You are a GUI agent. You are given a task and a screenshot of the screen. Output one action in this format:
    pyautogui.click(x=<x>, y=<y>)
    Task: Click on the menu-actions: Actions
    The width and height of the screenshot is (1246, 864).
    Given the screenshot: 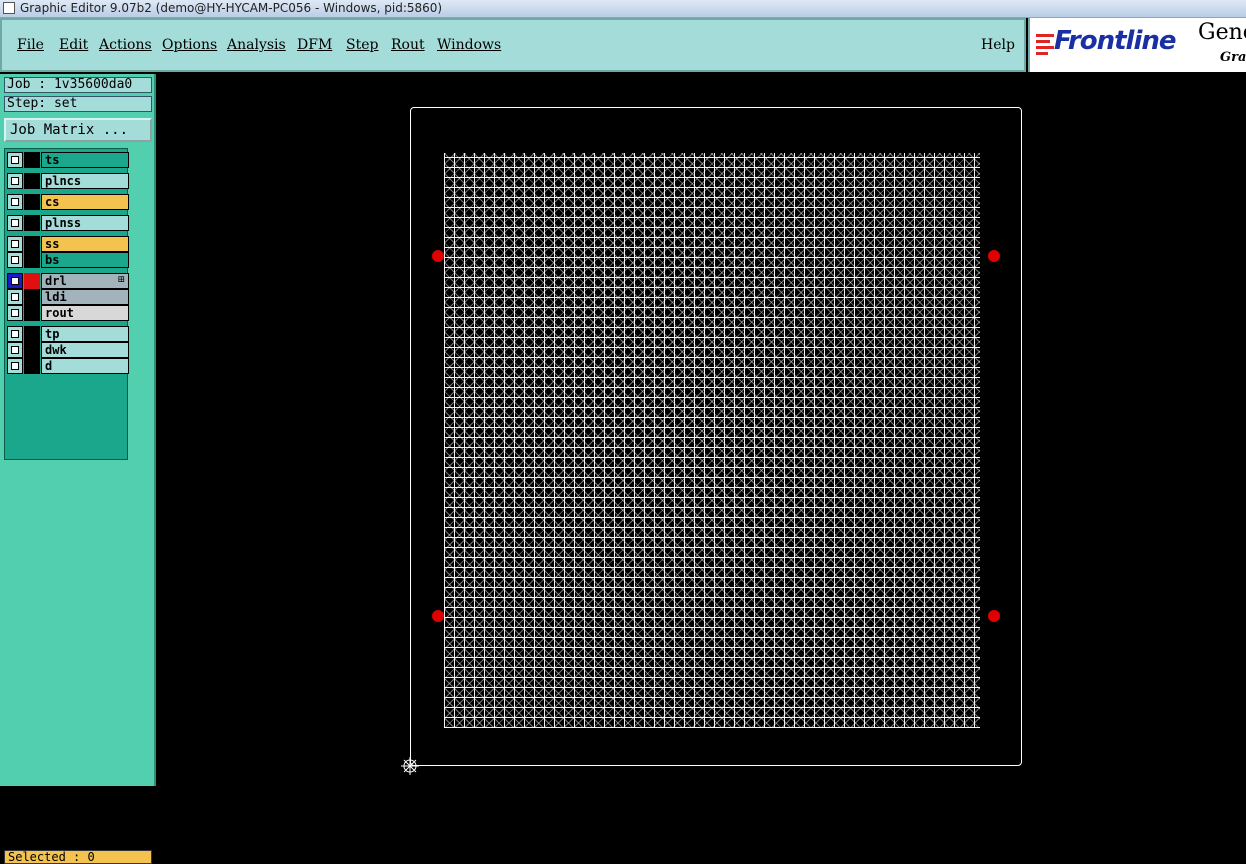 What is the action you would take?
    pyautogui.click(x=125, y=45)
    